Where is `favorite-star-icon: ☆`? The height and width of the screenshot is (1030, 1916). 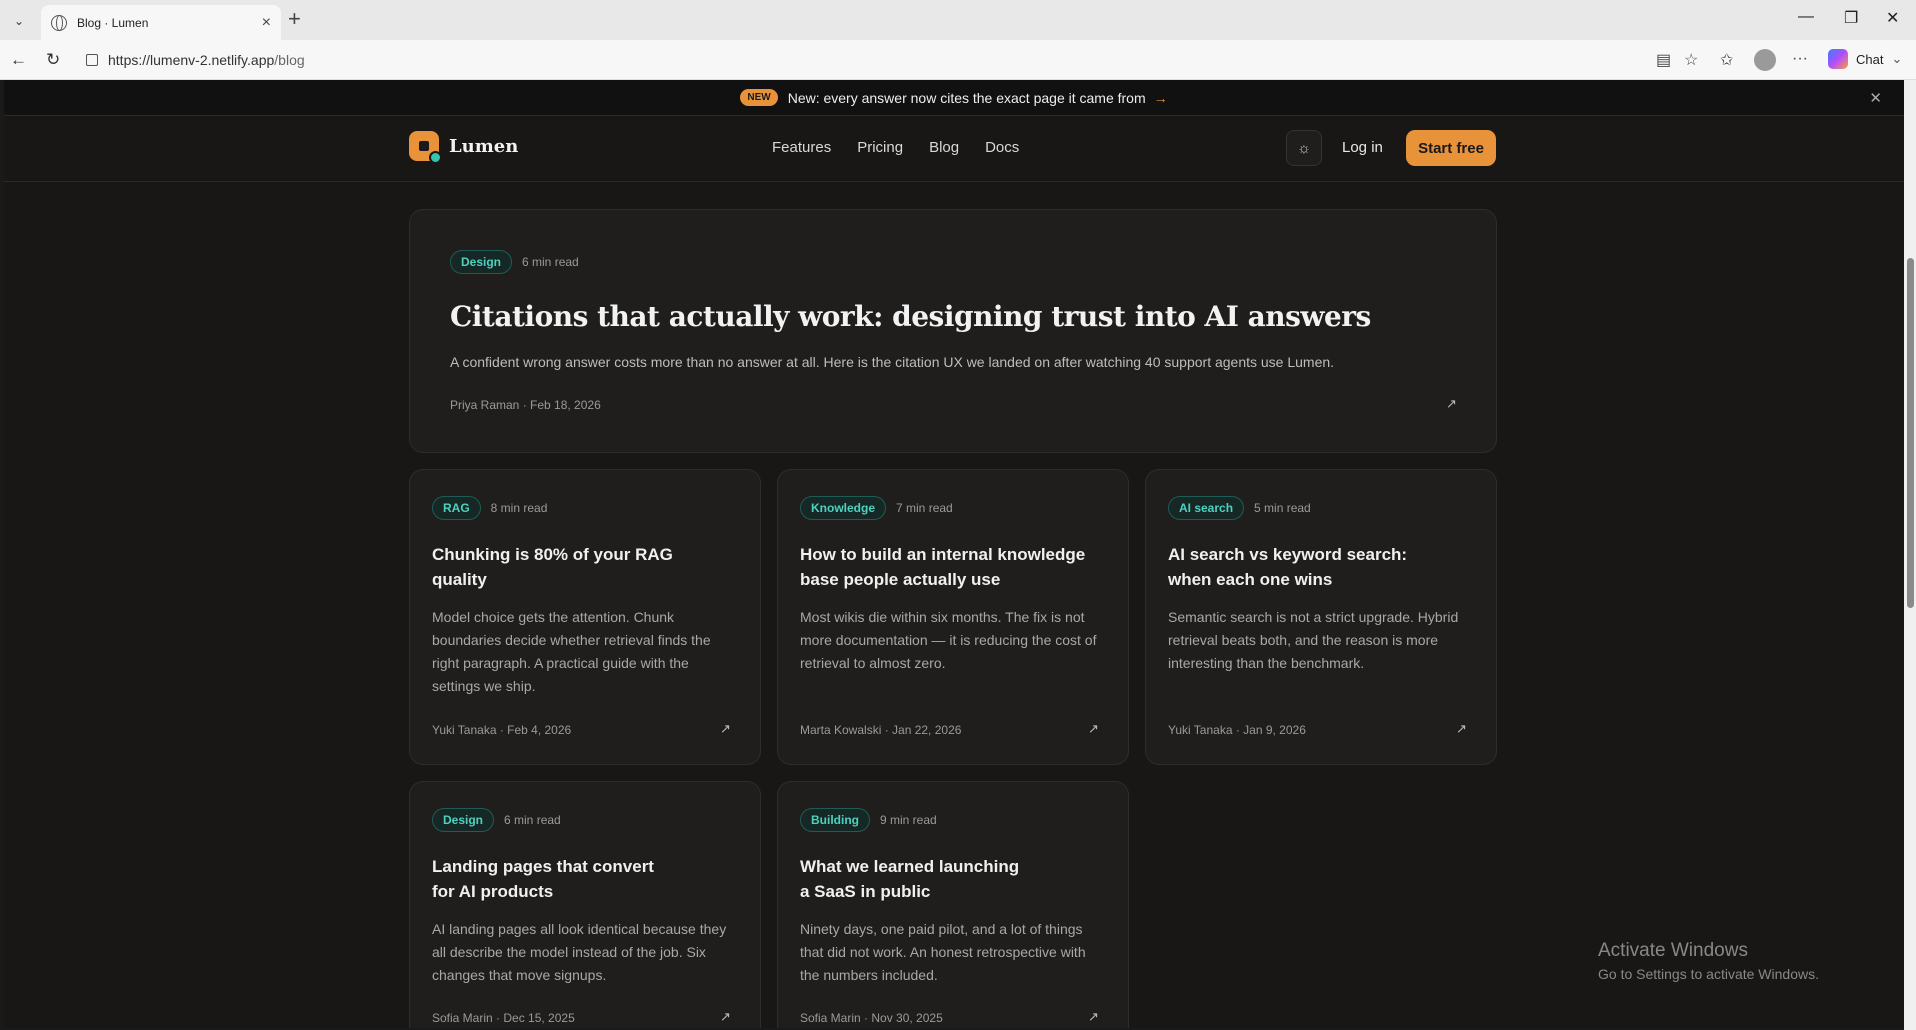 favorite-star-icon: ☆ is located at coordinates (1691, 60).